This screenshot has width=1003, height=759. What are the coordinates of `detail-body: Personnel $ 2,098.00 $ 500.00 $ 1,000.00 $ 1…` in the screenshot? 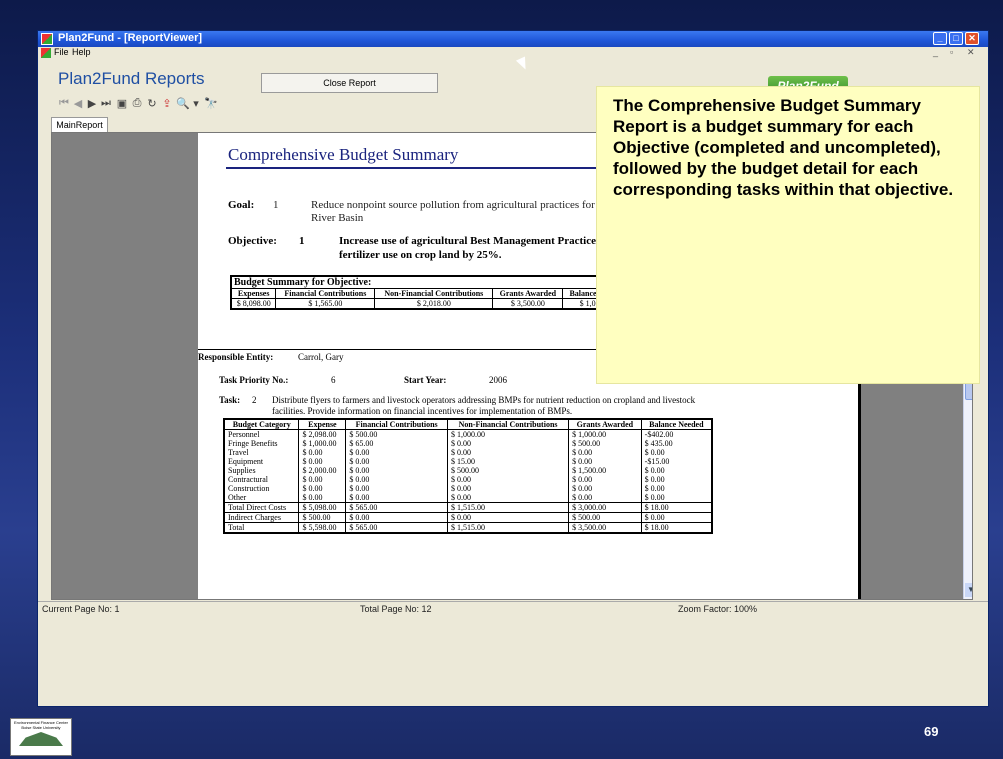 It's located at (468, 481).